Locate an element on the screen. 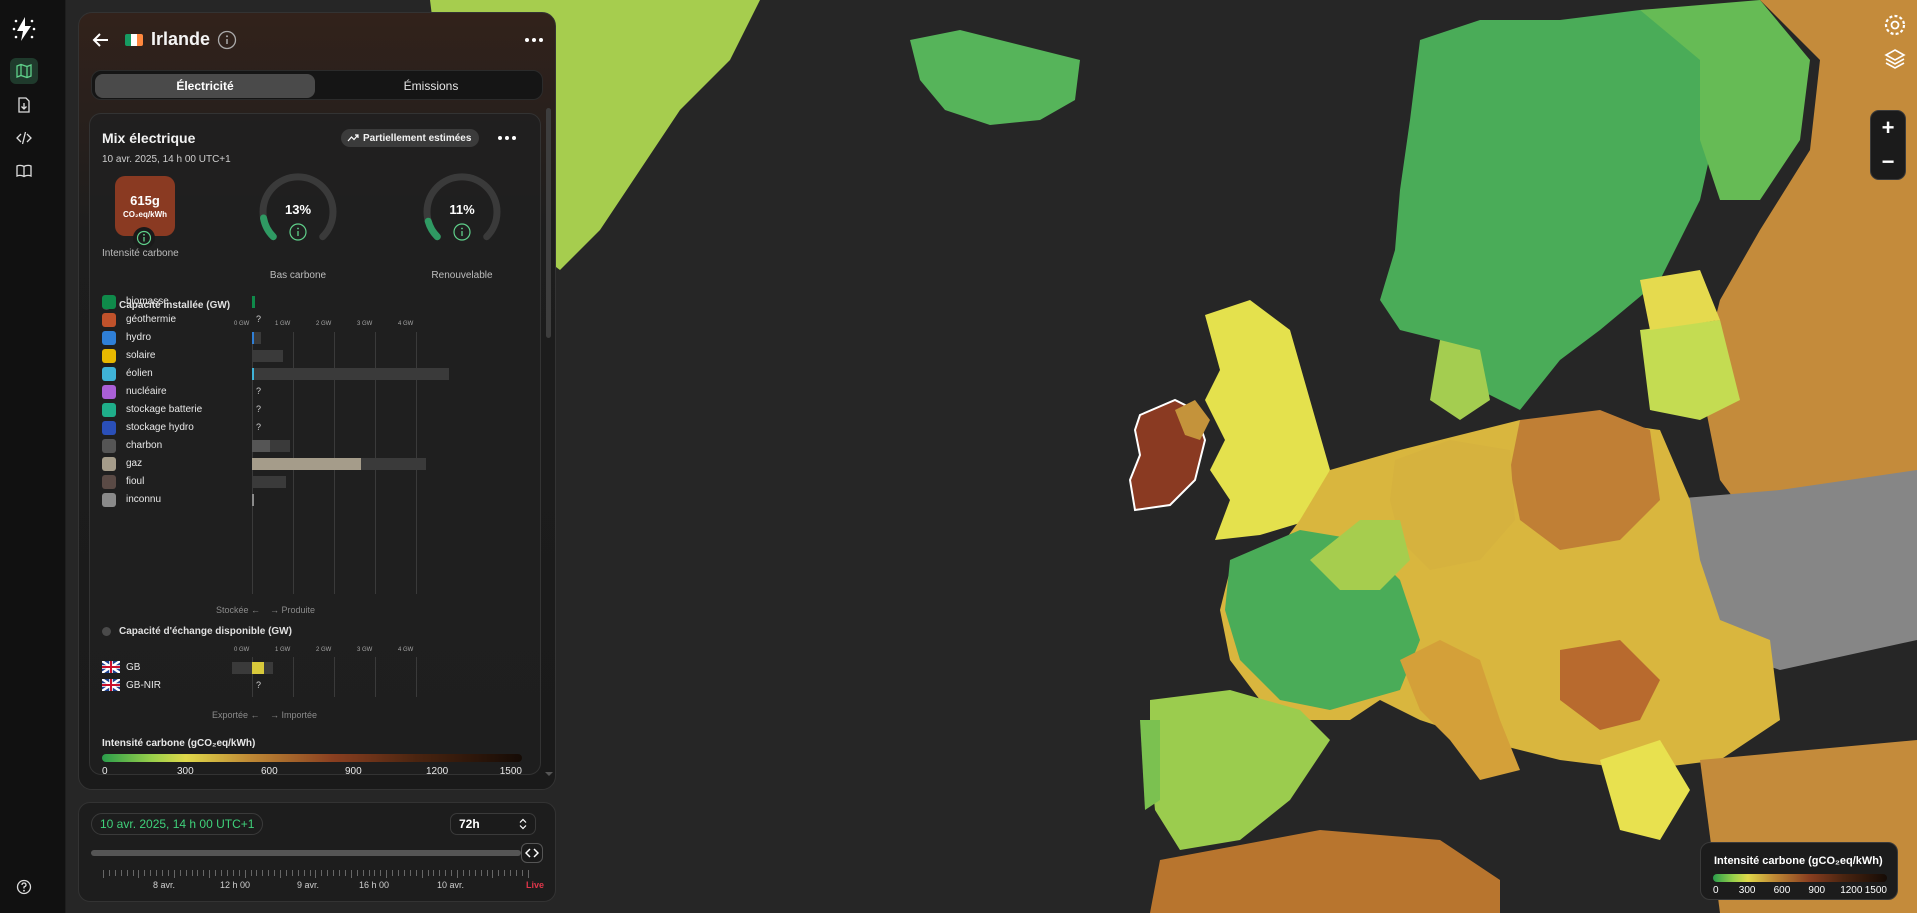 This screenshot has width=1917, height=913. source-row: solaire? is located at coordinates (317, 356).